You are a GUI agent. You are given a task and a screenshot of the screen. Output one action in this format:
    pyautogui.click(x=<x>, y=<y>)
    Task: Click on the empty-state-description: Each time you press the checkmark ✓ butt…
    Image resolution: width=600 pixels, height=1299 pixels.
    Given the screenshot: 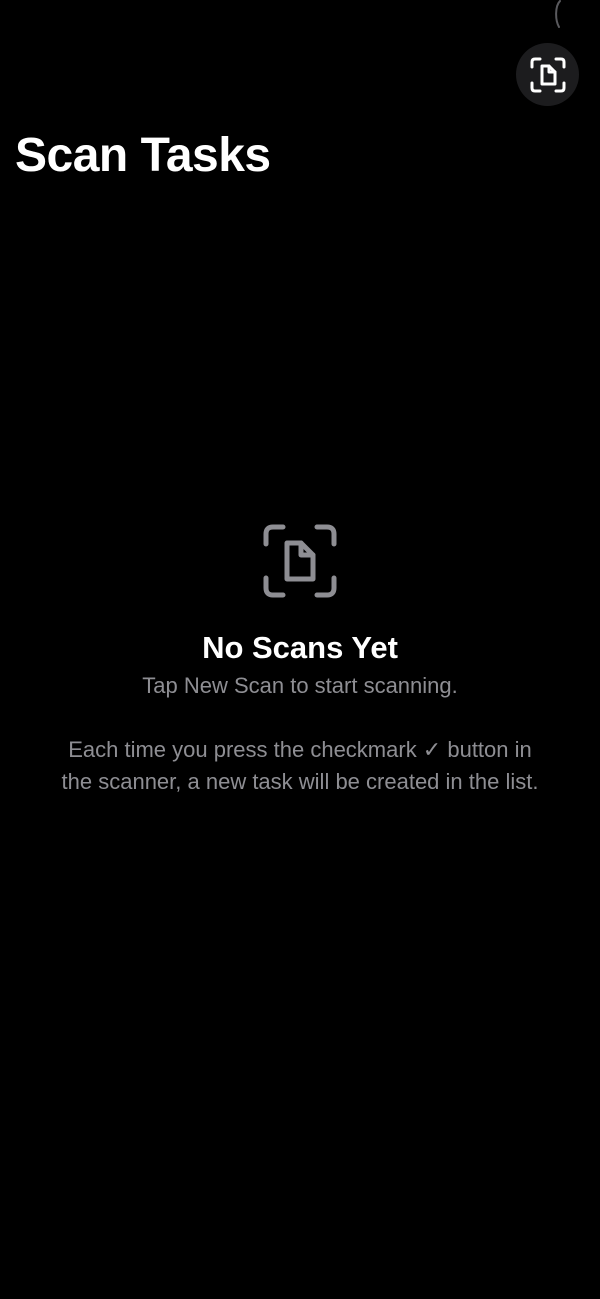 What is the action you would take?
    pyautogui.click(x=300, y=765)
    